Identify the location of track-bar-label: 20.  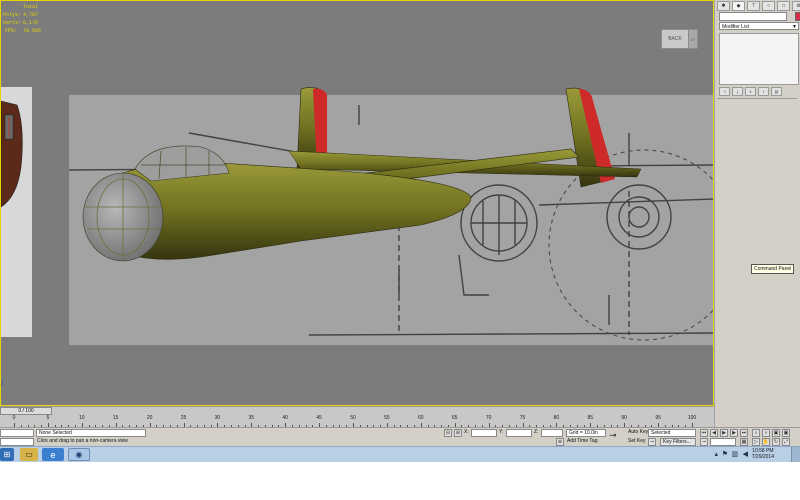
(149, 418).